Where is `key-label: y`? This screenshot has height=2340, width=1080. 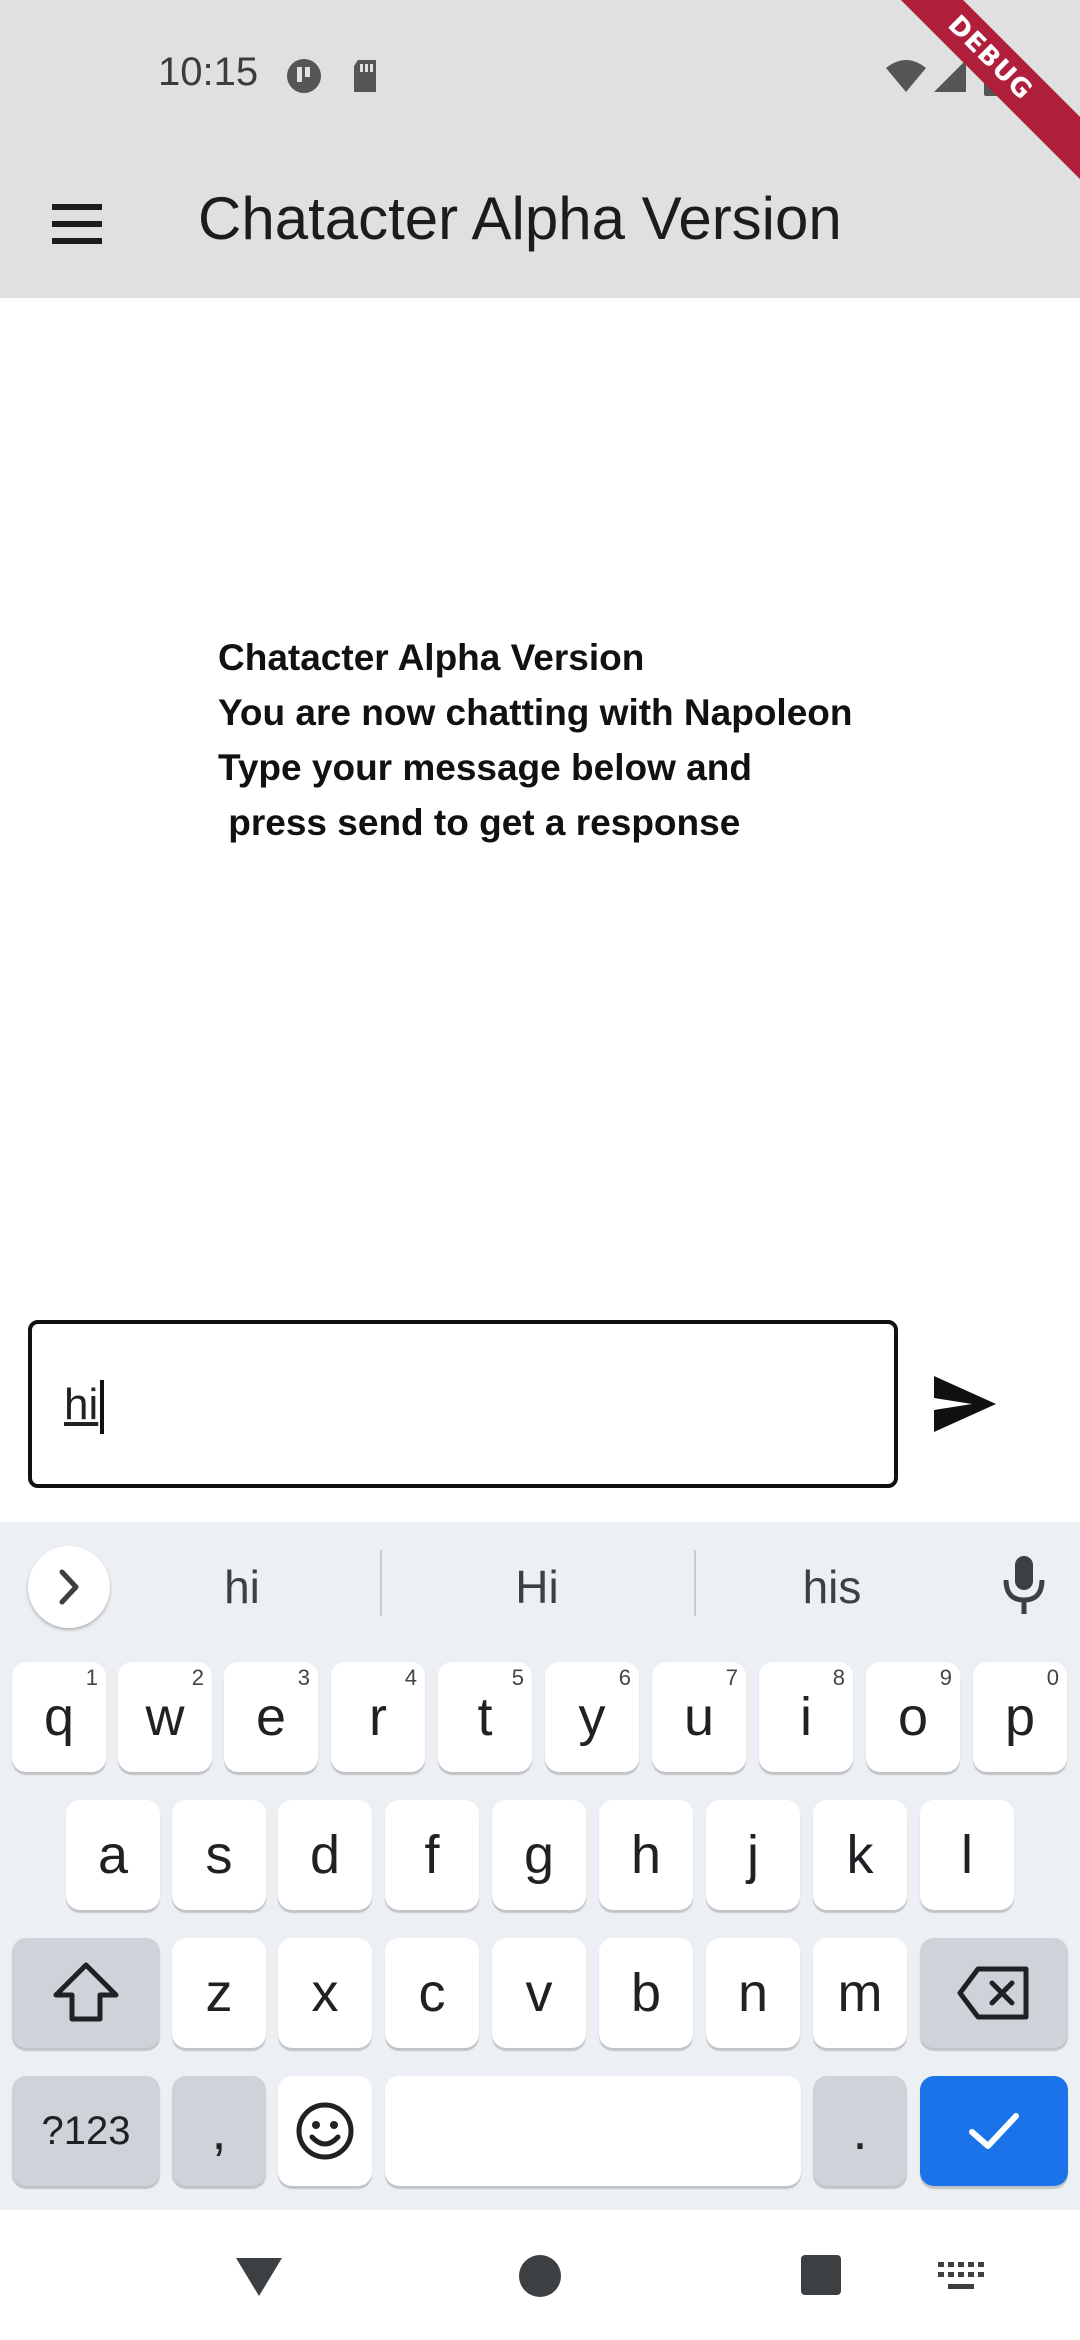 key-label: y is located at coordinates (592, 1717).